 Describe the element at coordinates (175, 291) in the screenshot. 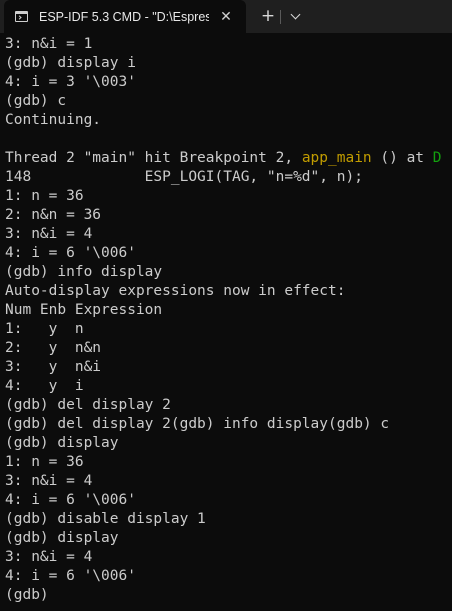

I see `terminal-line: Auto-display expressions now in effect:` at that location.